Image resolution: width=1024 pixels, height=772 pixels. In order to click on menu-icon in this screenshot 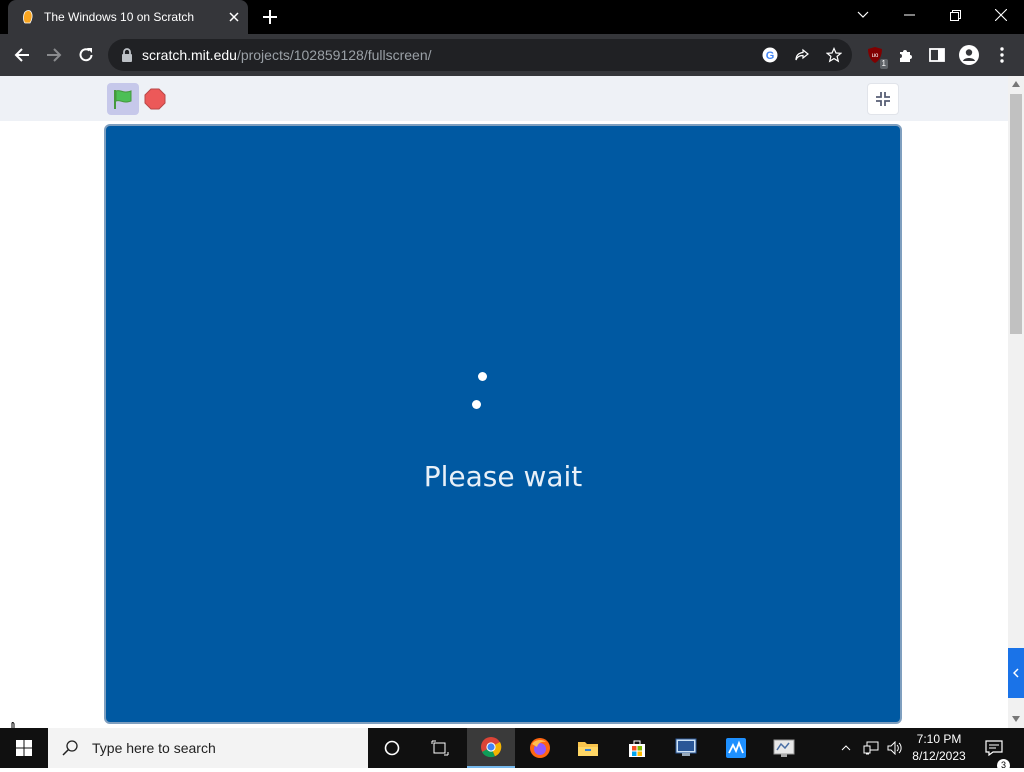, I will do `click(1002, 55)`.